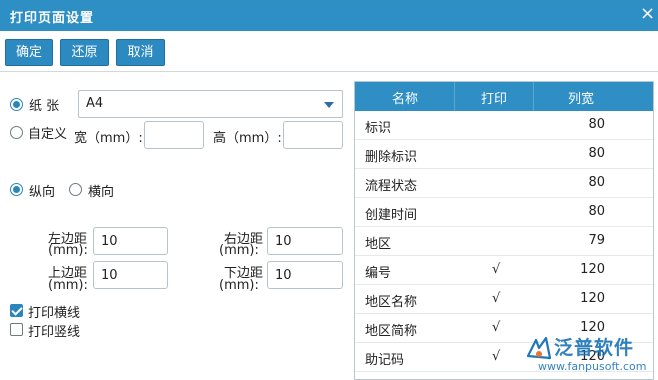 This screenshot has width=658, height=380. Describe the element at coordinates (305, 275) in the screenshot. I see `bottom-margin-input` at that location.